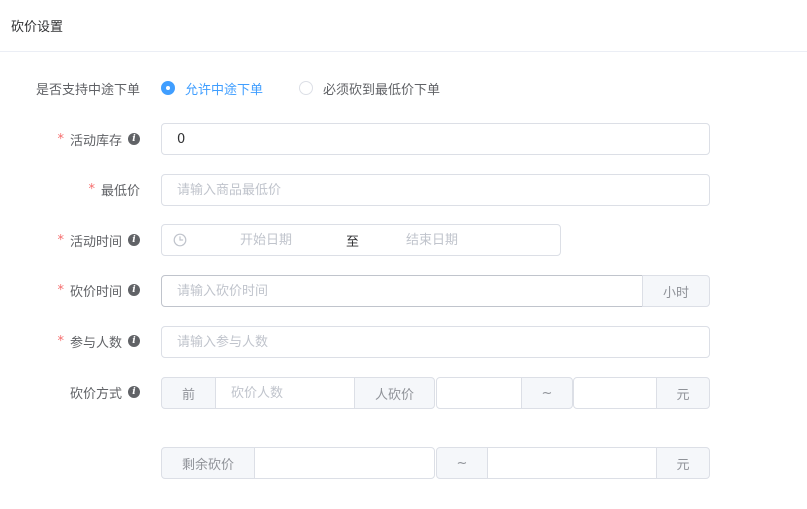  What do you see at coordinates (208, 463) in the screenshot?
I see `remaining-prefix: 剩余砍价` at bounding box center [208, 463].